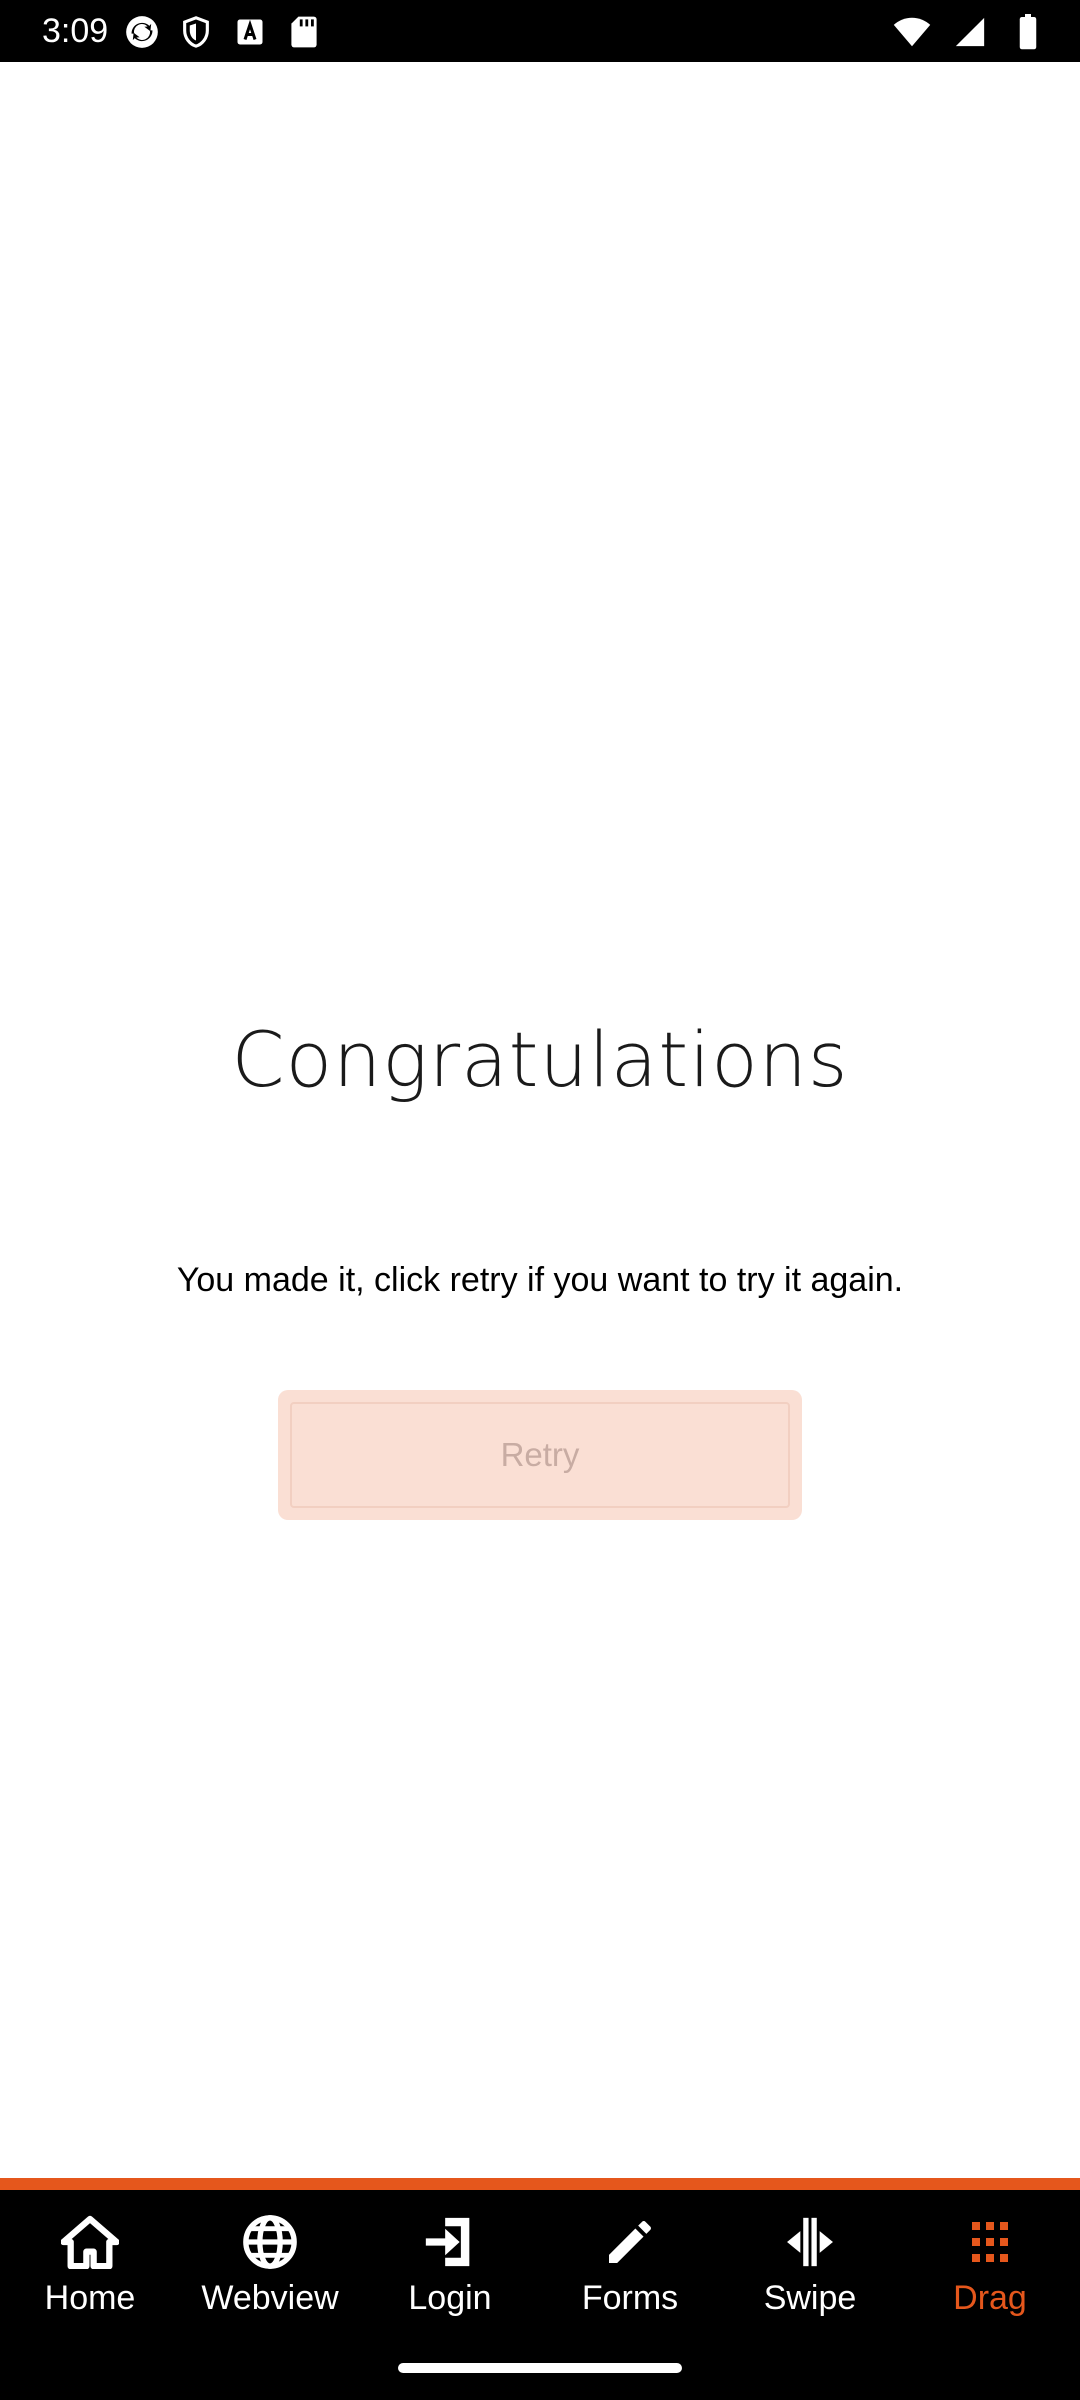 This screenshot has width=1080, height=2400. I want to click on nav-accent-bar, so click(540, 2184).